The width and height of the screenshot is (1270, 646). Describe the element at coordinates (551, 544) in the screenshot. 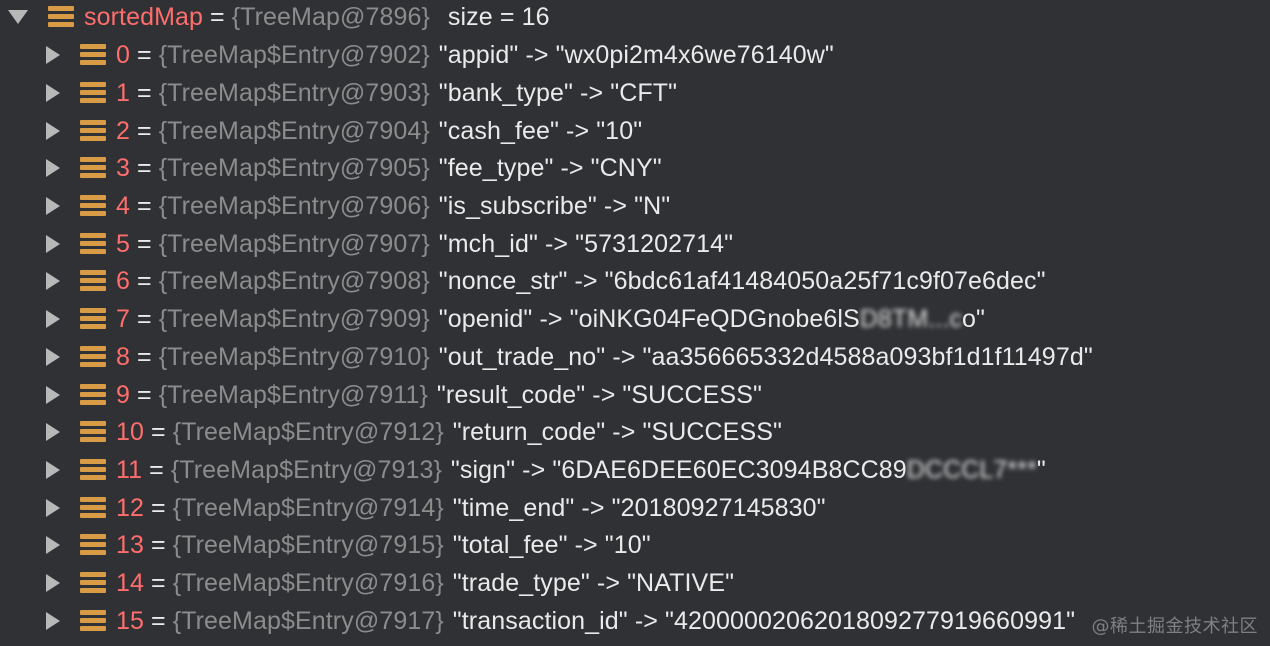

I see `entry-value: "total_fee" -> "10"` at that location.